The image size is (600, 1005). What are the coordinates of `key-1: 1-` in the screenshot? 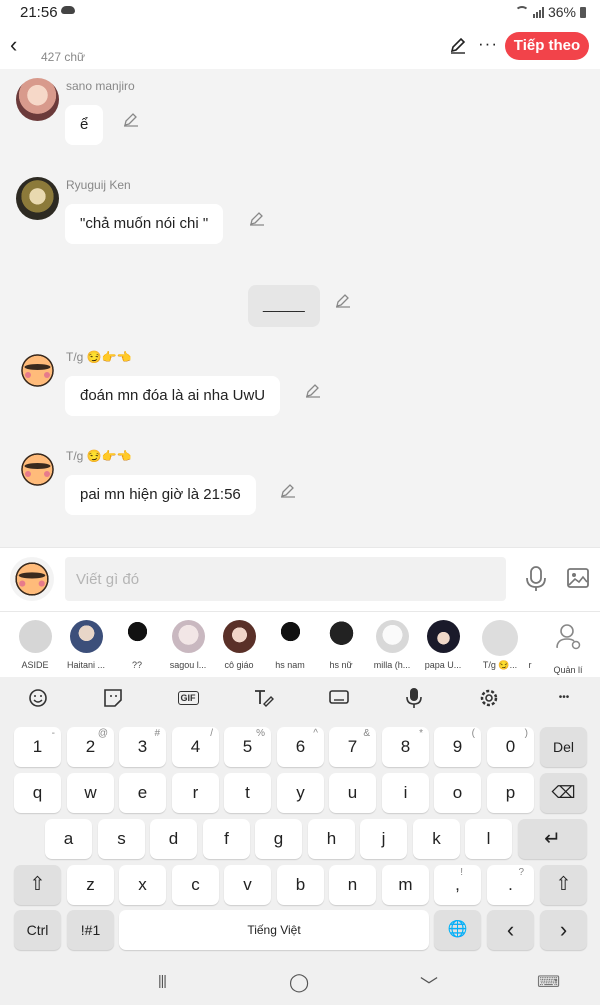 It's located at (37, 747).